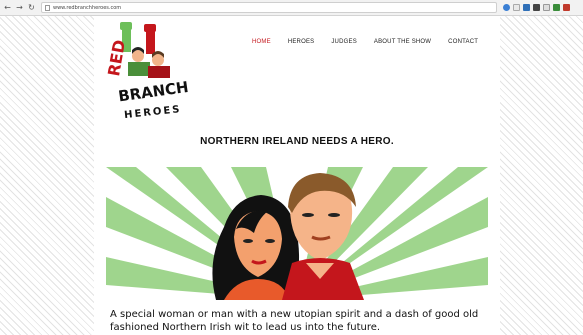 This screenshot has height=335, width=583. I want to click on page-icon, so click(47, 7).